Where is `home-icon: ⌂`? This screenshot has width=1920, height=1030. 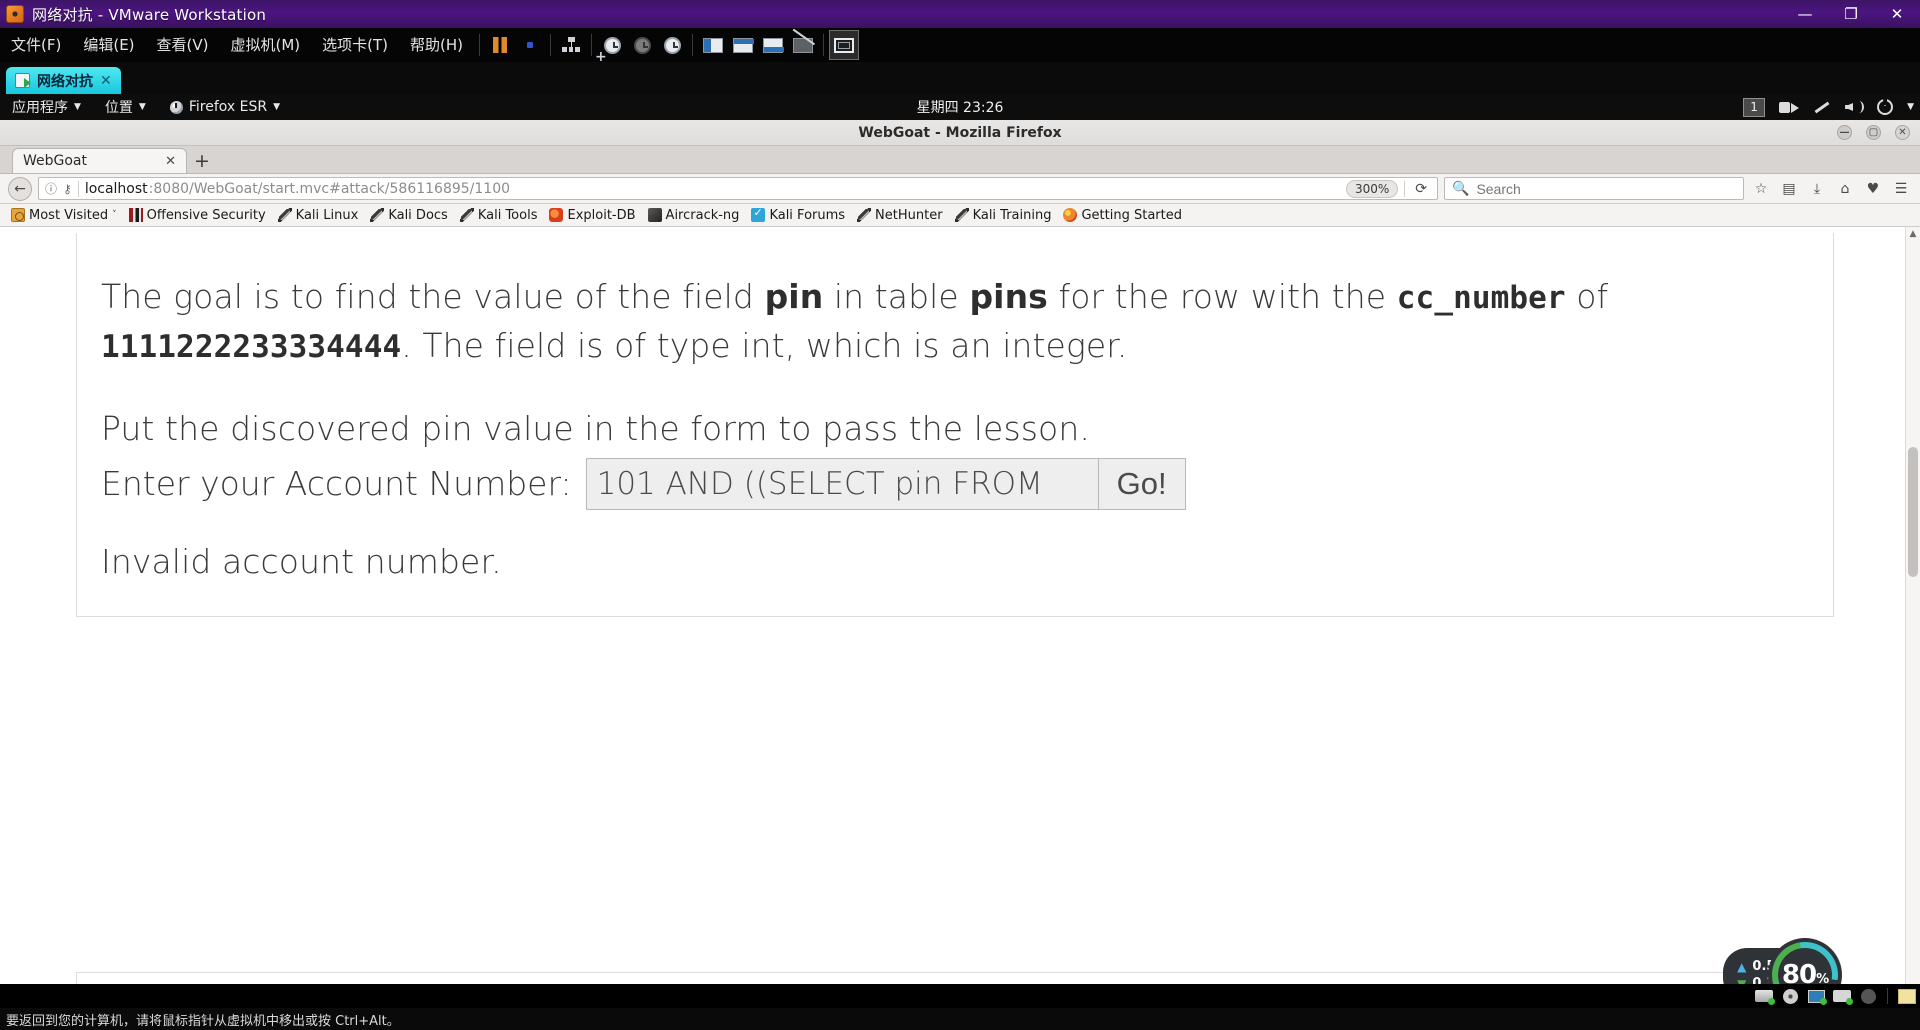 home-icon: ⌂ is located at coordinates (1845, 189).